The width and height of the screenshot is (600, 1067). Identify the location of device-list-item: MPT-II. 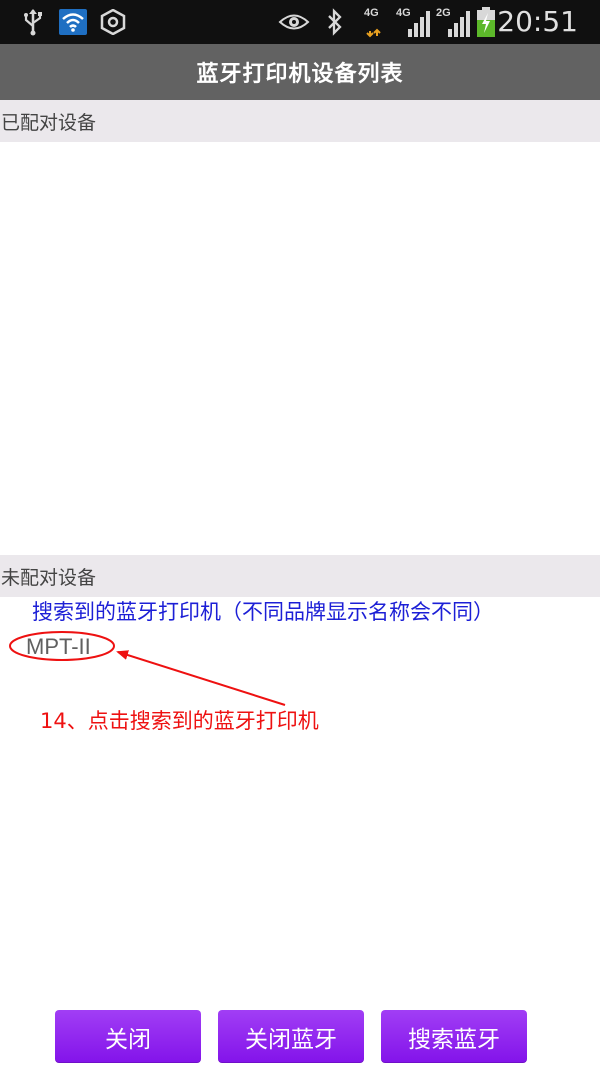
(300, 647).